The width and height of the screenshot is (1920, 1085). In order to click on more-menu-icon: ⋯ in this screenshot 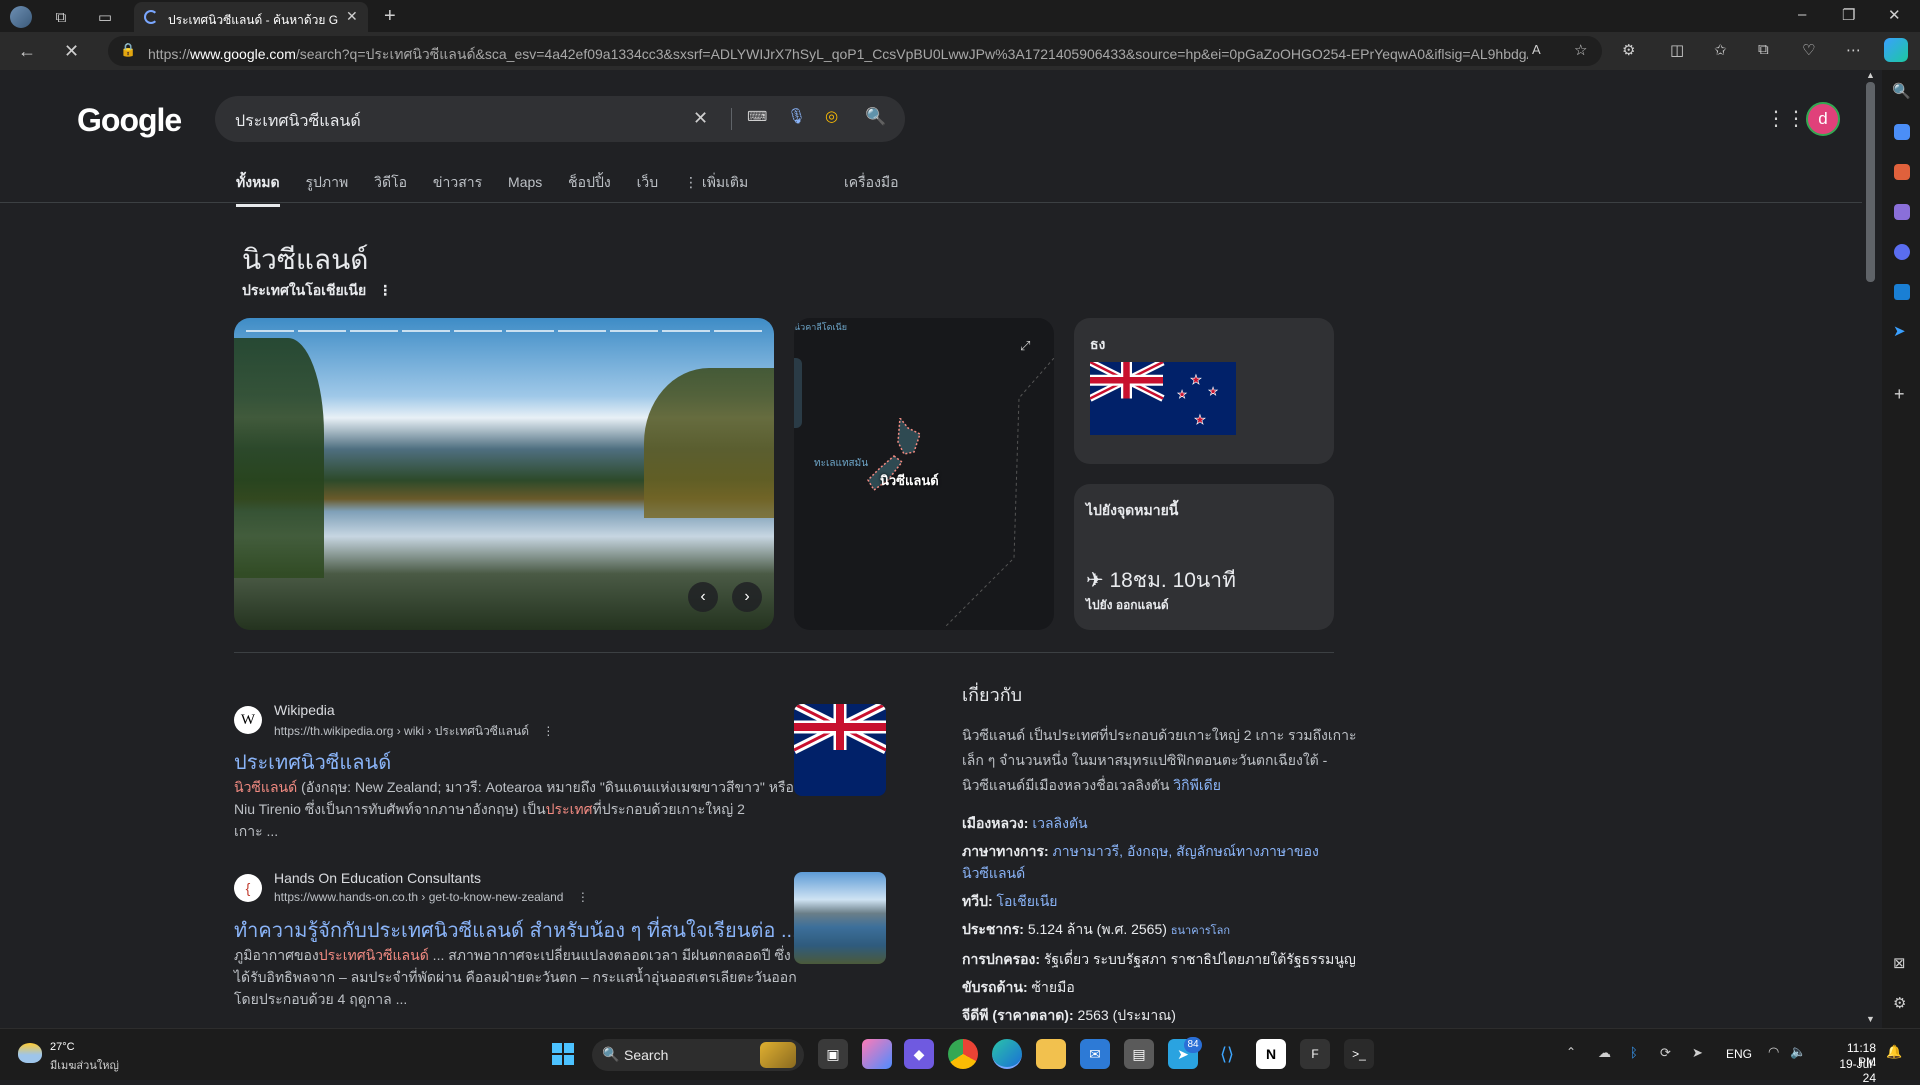, I will do `click(1853, 50)`.